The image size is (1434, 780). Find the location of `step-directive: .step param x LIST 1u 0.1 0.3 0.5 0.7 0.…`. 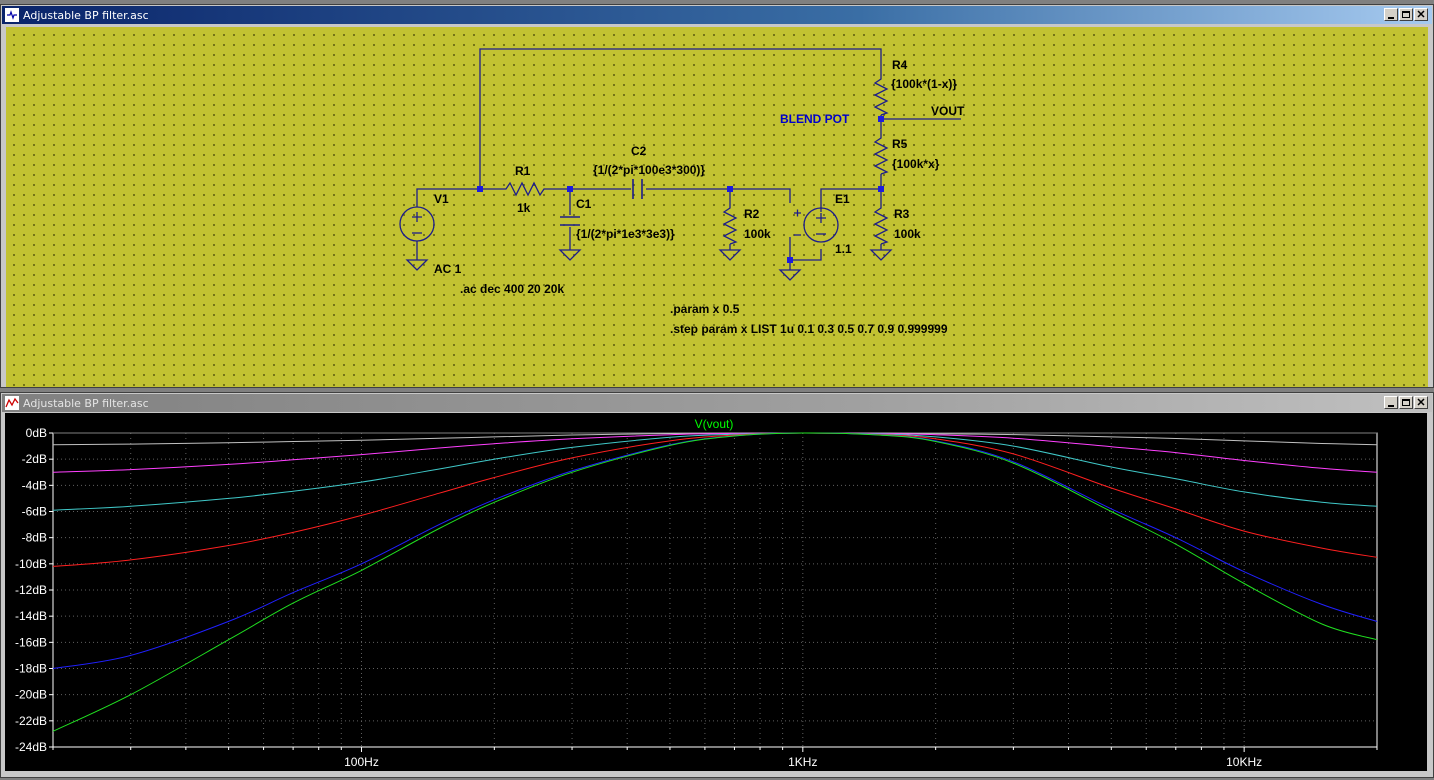

step-directive: .step param x LIST 1u 0.1 0.3 0.5 0.7 0.… is located at coordinates (809, 329).